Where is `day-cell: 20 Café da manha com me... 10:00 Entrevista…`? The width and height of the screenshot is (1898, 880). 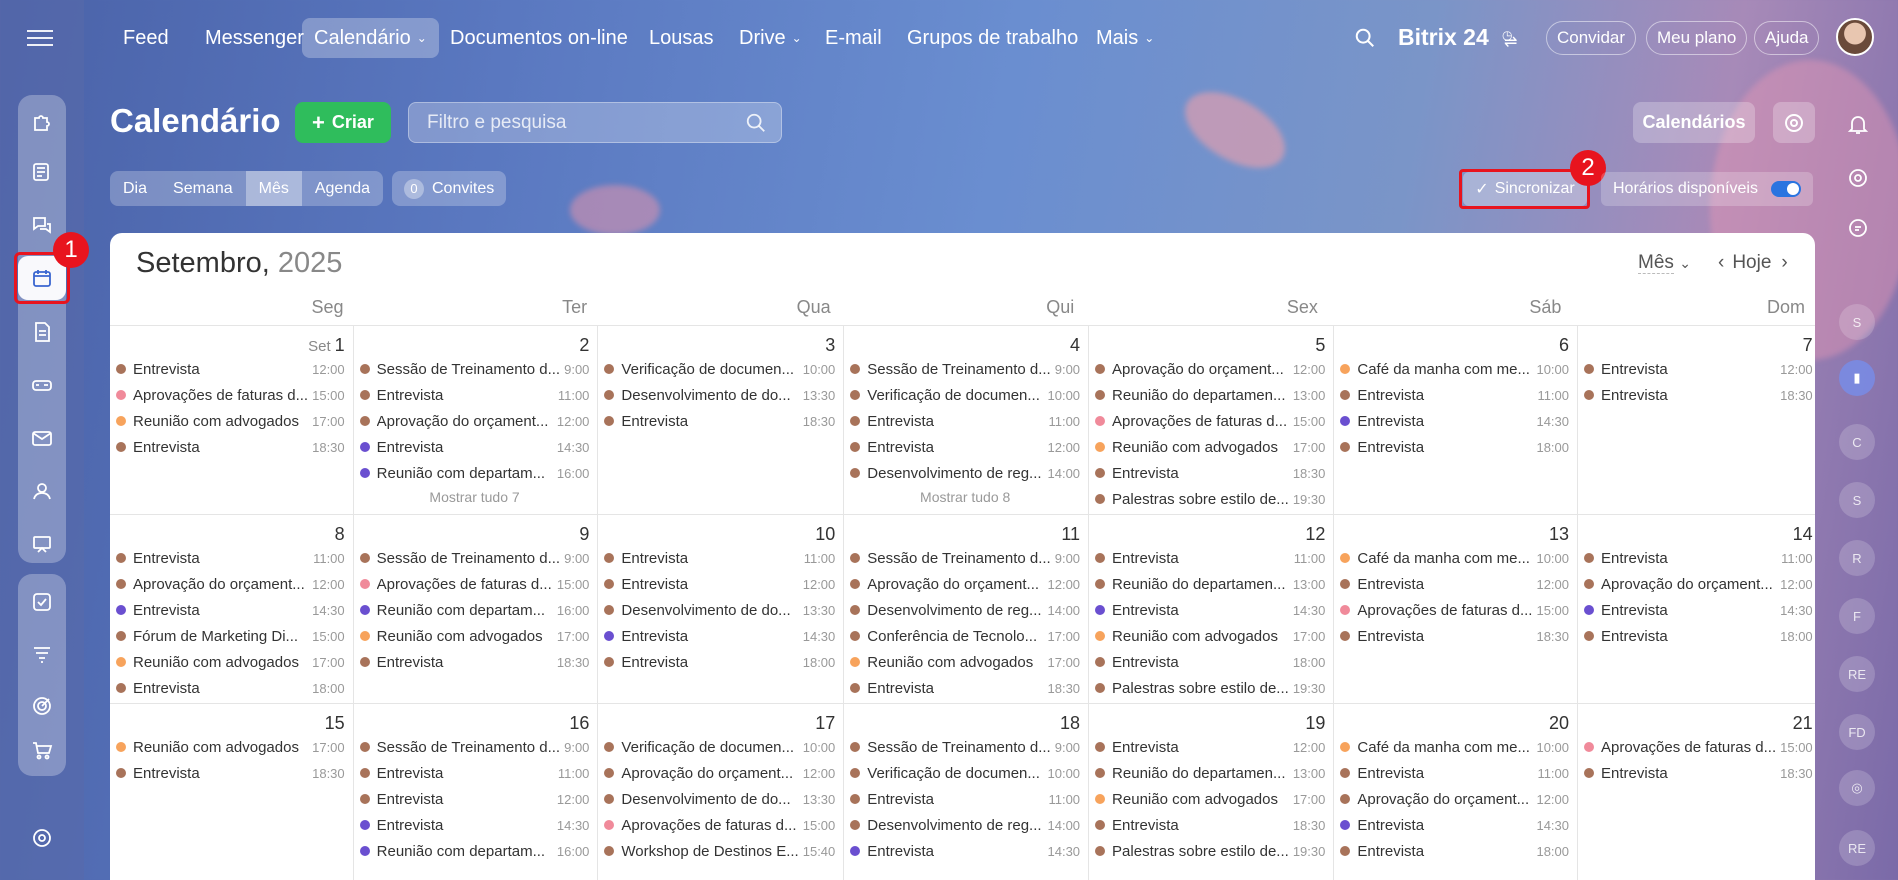 day-cell: 20 Café da manha com me... 10:00 Entrevista… is located at coordinates (1456, 792).